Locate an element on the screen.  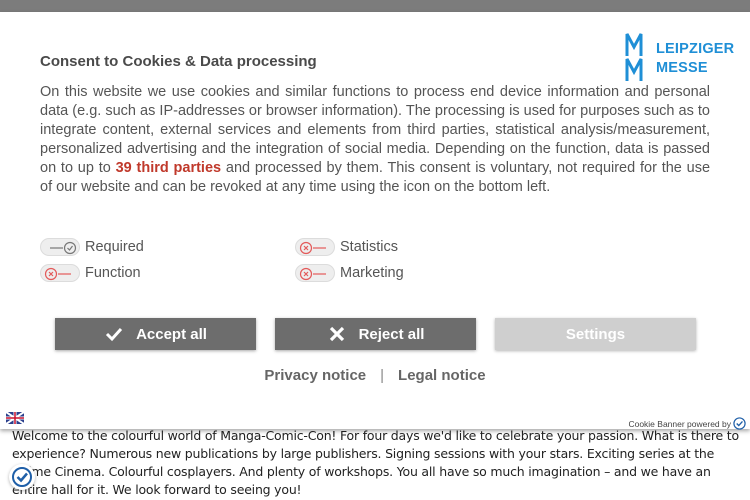
function-switch is located at coordinates (60, 273).